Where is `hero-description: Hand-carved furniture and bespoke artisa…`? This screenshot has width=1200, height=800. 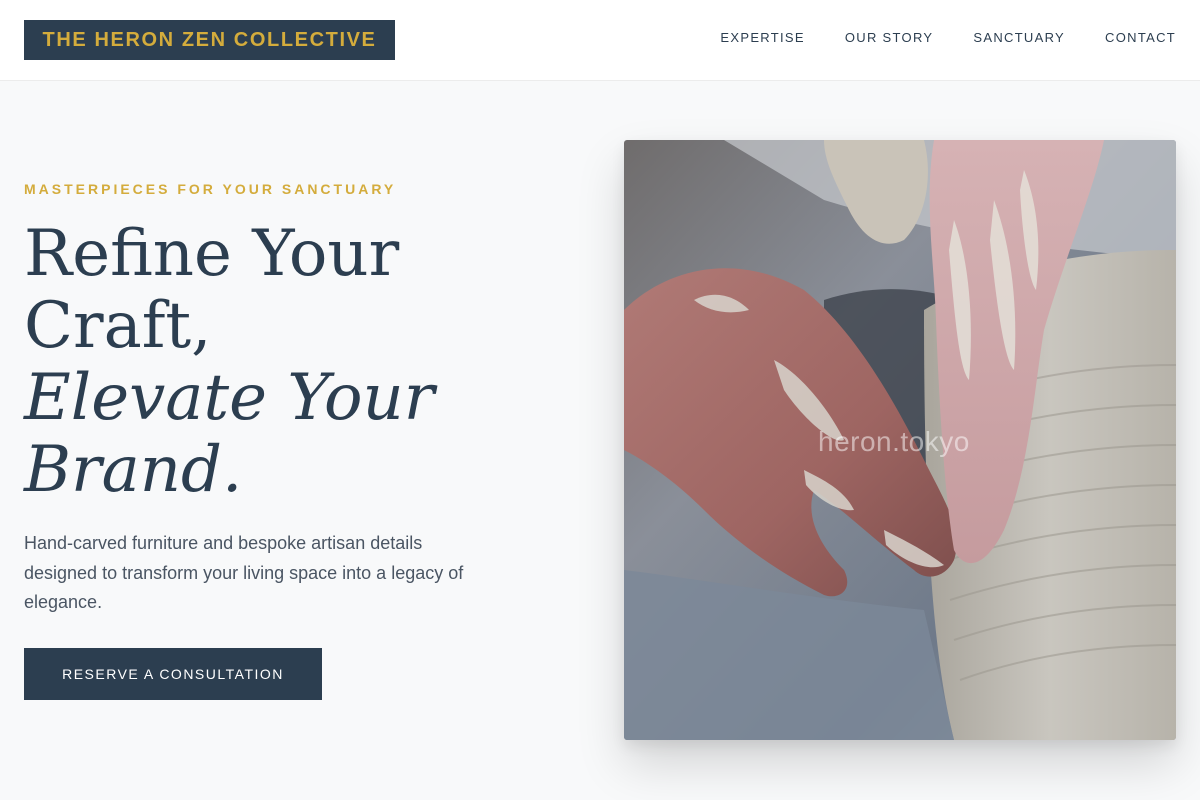
hero-description: Hand-carved furniture and bespoke artisa… is located at coordinates (244, 572).